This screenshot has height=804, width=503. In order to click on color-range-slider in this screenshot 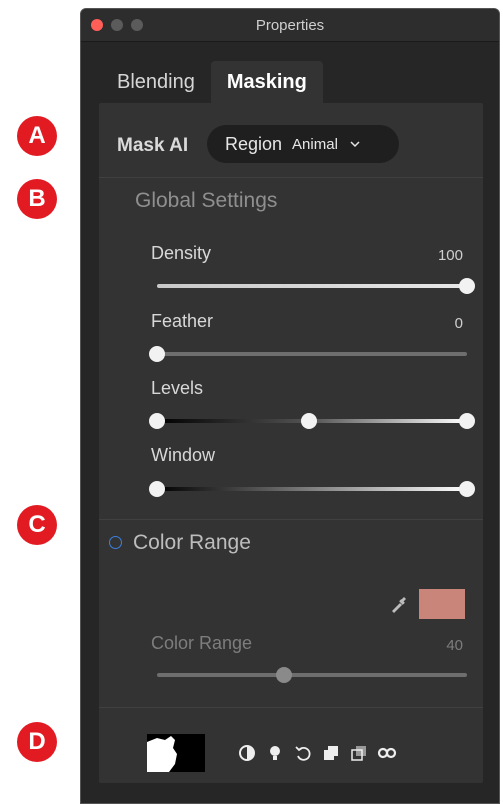, I will do `click(312, 675)`.